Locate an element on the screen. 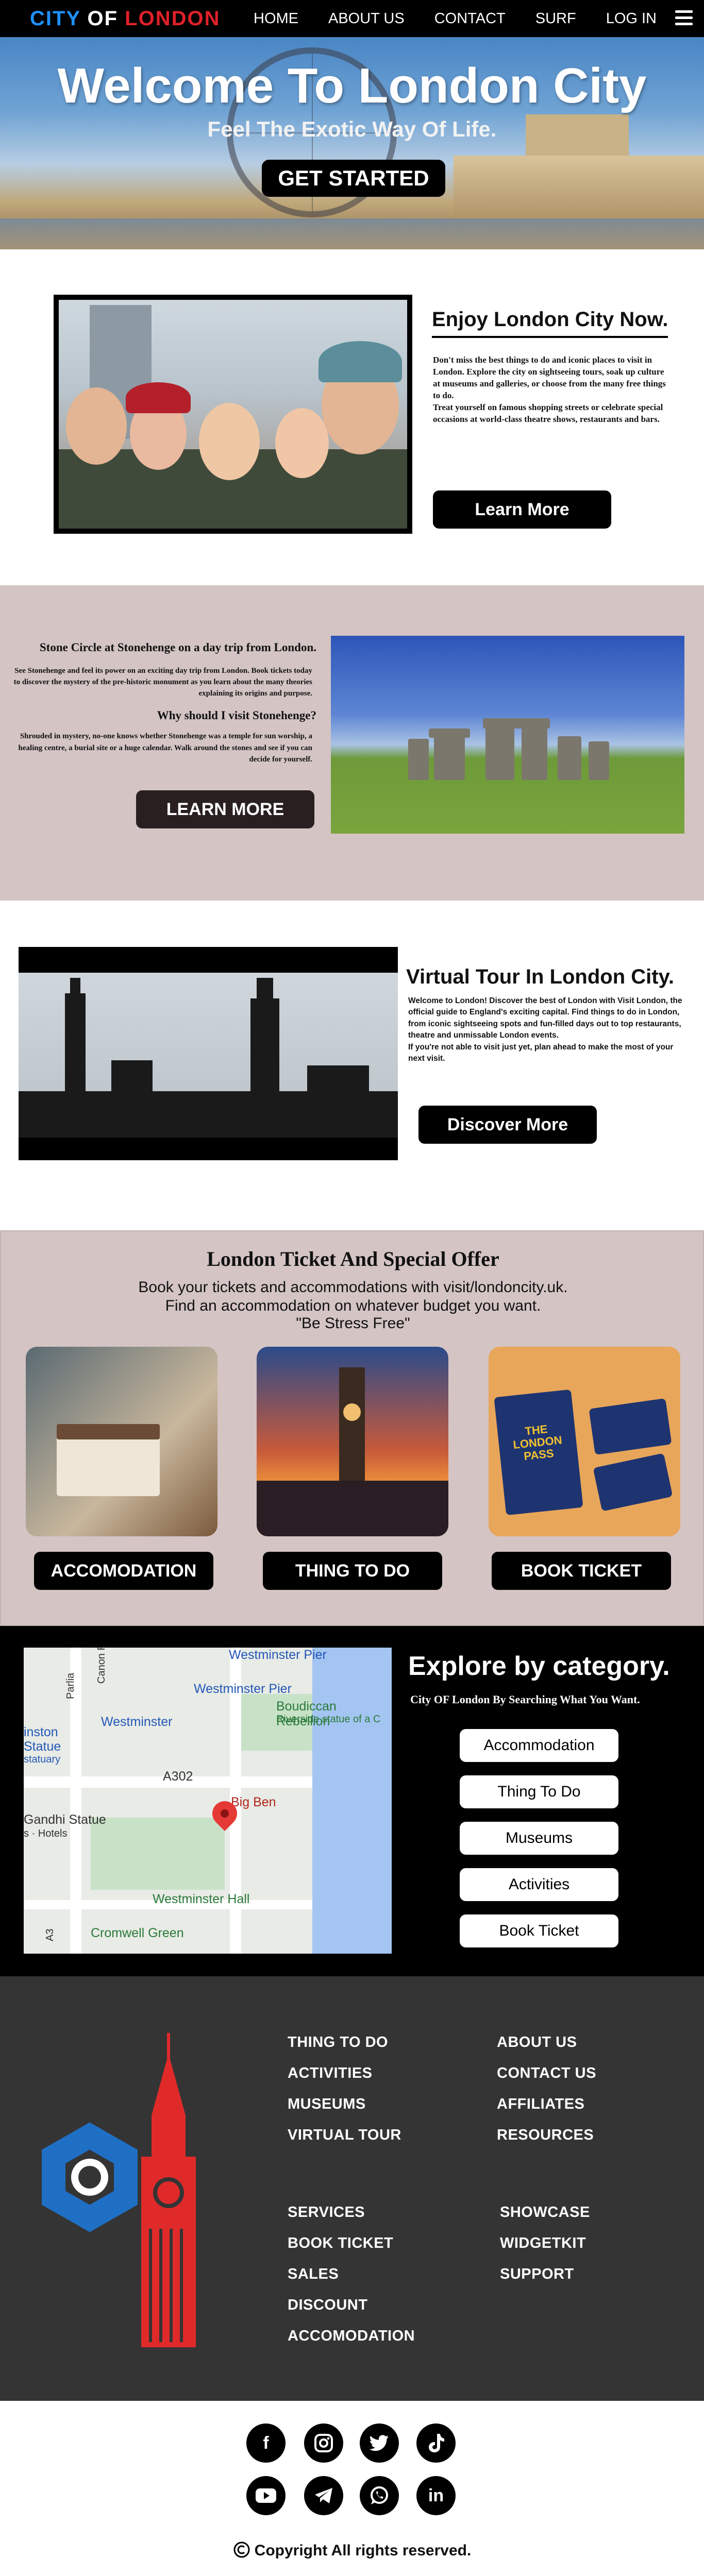 Image resolution: width=704 pixels, height=2576 pixels. logo-part-london: LONDON is located at coordinates (173, 18).